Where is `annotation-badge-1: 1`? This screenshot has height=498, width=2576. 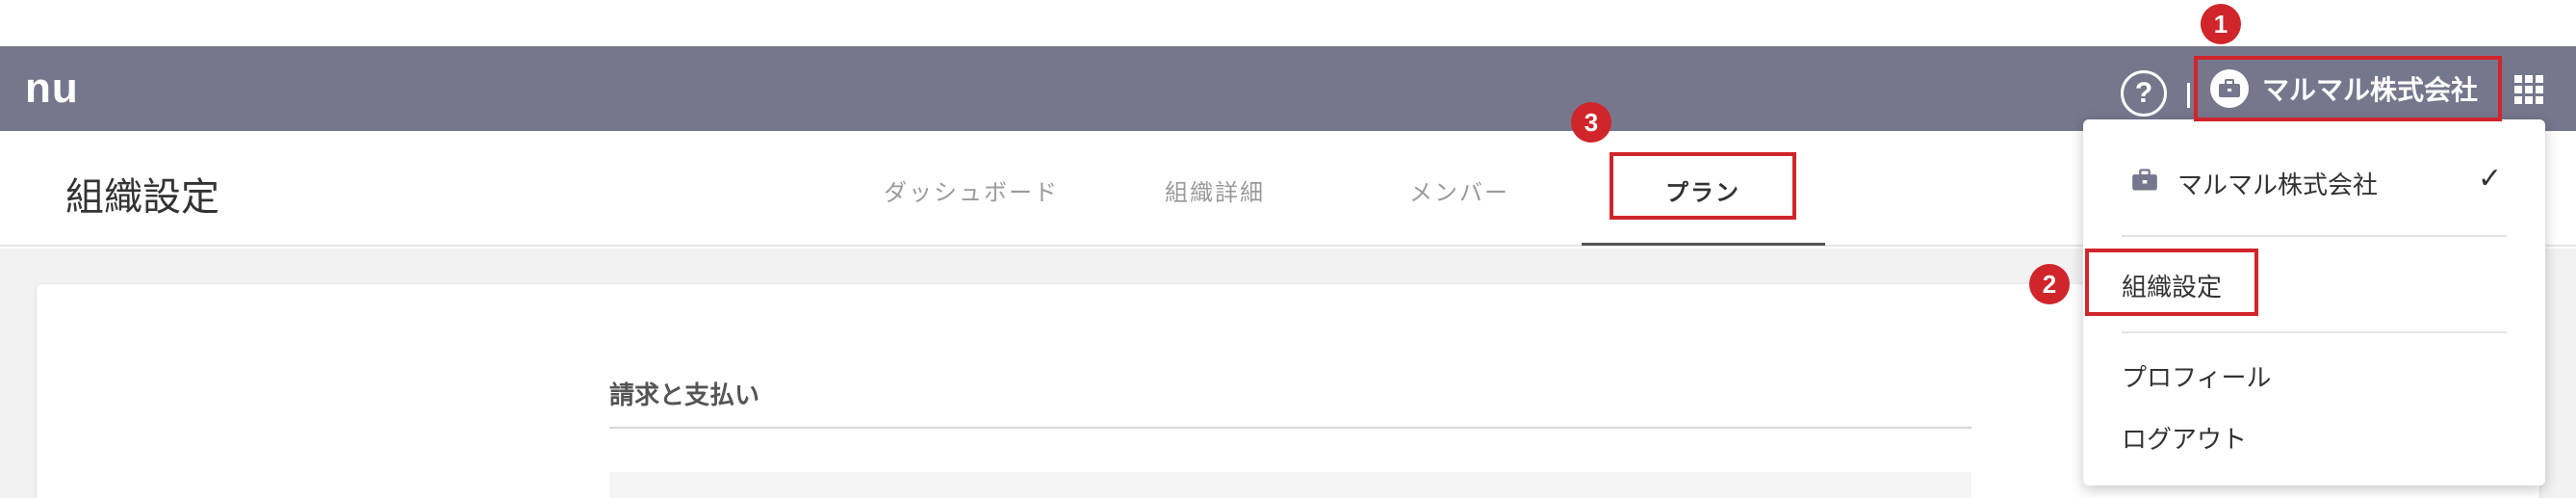
annotation-badge-1: 1 is located at coordinates (2221, 24).